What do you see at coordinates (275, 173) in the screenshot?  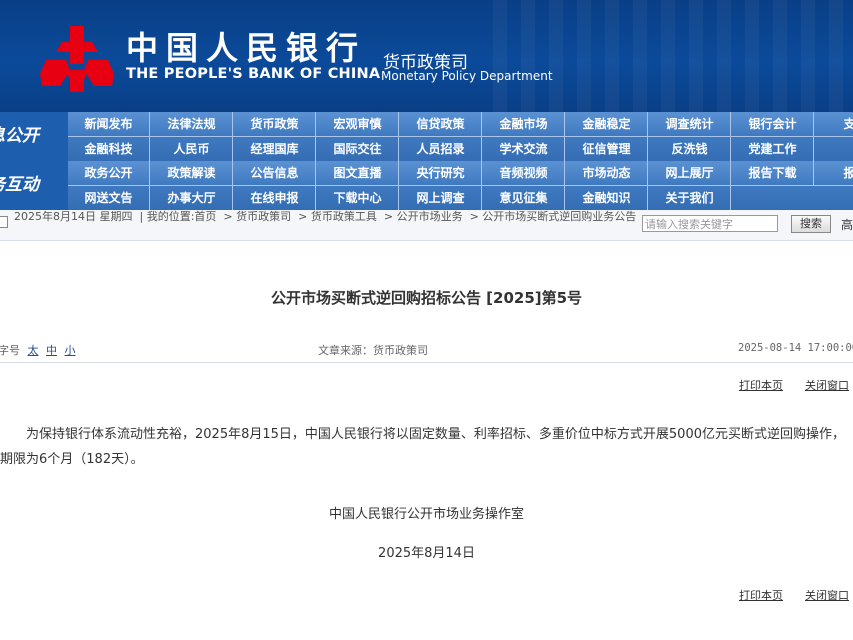 I see `nav-item: 公告信息` at bounding box center [275, 173].